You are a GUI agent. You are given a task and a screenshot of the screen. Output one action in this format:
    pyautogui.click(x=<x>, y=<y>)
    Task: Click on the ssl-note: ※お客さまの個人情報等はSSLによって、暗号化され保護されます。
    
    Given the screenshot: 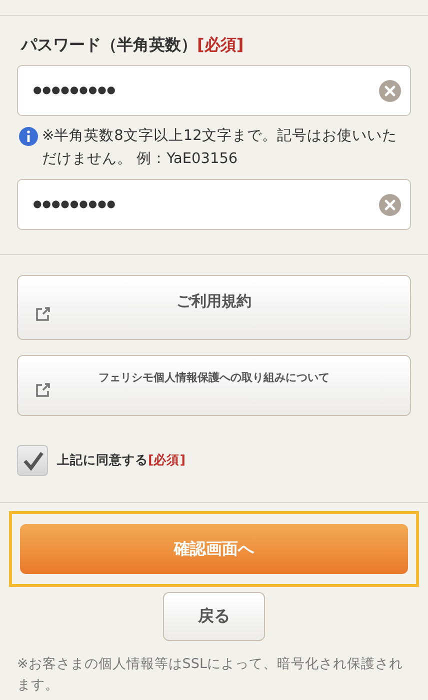 What is the action you would take?
    pyautogui.click(x=210, y=675)
    